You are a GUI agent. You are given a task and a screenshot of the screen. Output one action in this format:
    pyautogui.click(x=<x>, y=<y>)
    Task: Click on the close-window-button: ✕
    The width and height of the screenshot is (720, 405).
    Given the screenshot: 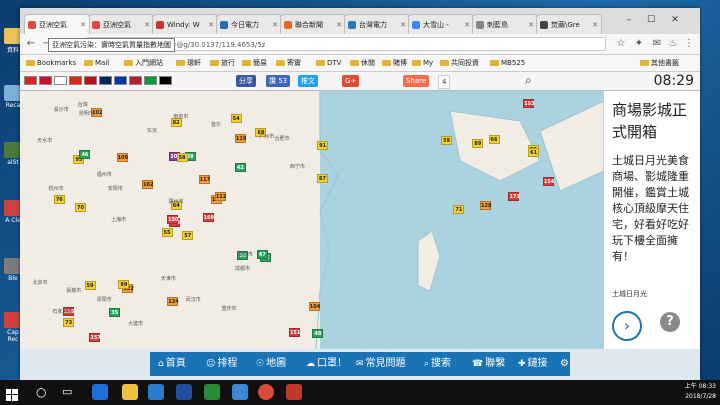 What is the action you would take?
    pyautogui.click(x=675, y=20)
    